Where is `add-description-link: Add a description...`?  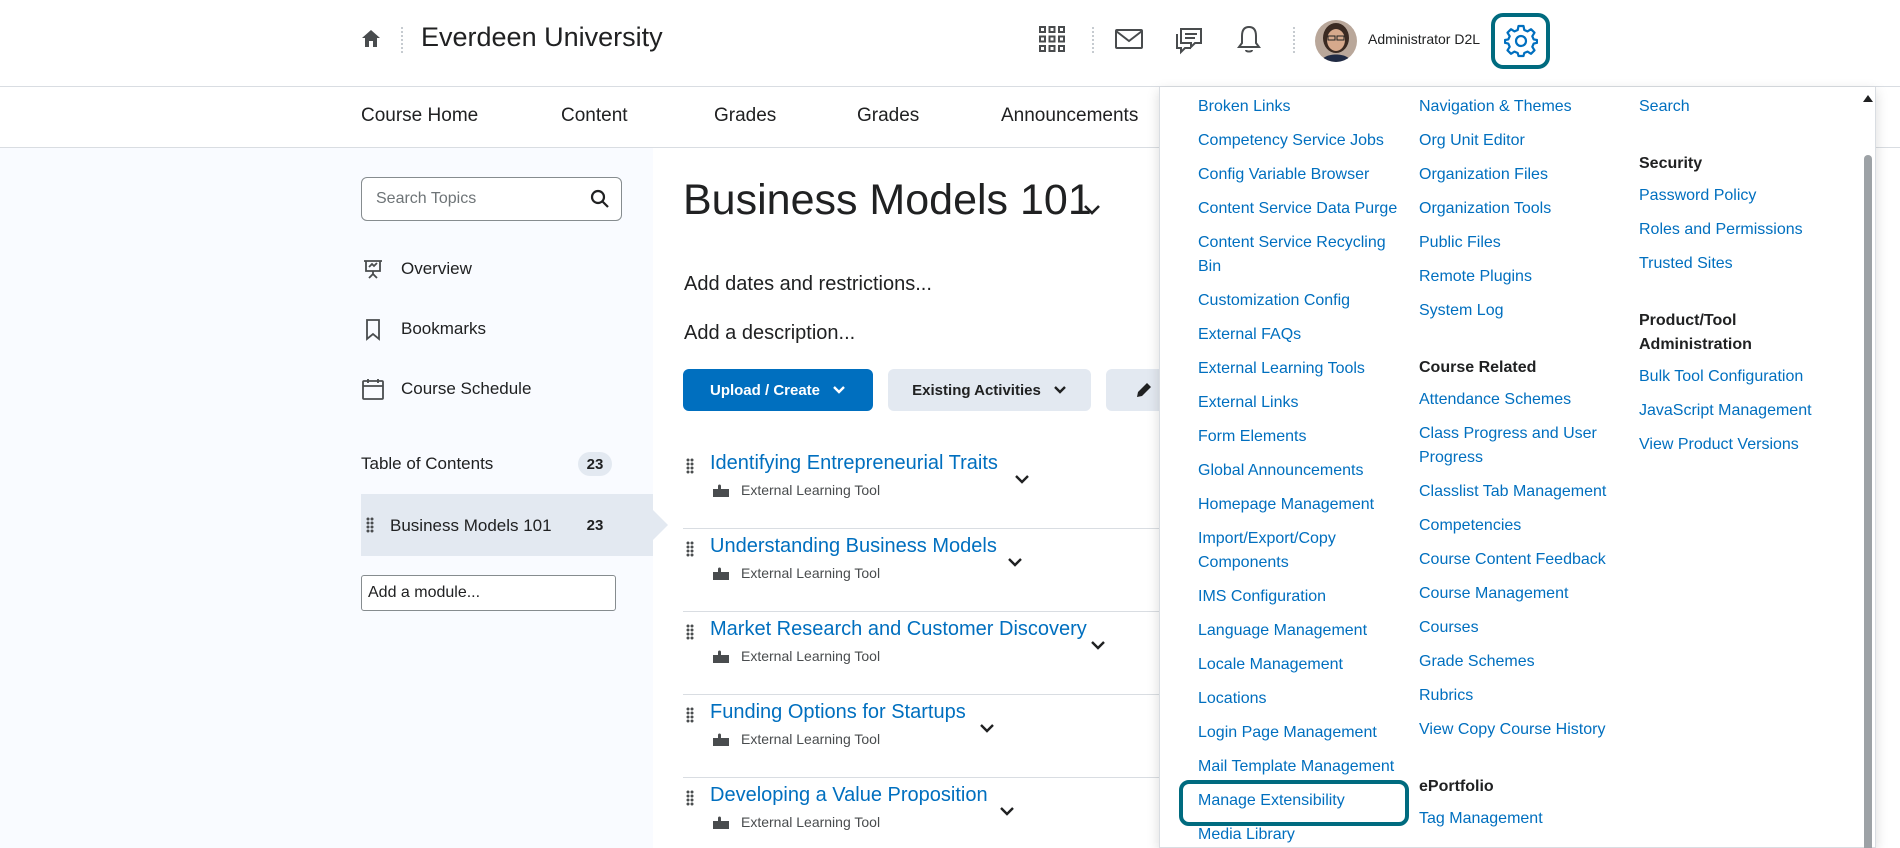
add-description-link: Add a description... is located at coordinates (769, 333).